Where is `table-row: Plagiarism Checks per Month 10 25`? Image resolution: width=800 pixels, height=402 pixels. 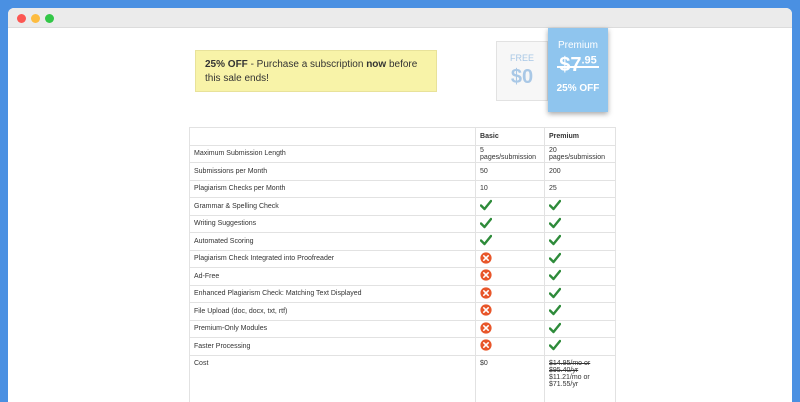
table-row: Plagiarism Checks per Month 10 25 is located at coordinates (402, 188).